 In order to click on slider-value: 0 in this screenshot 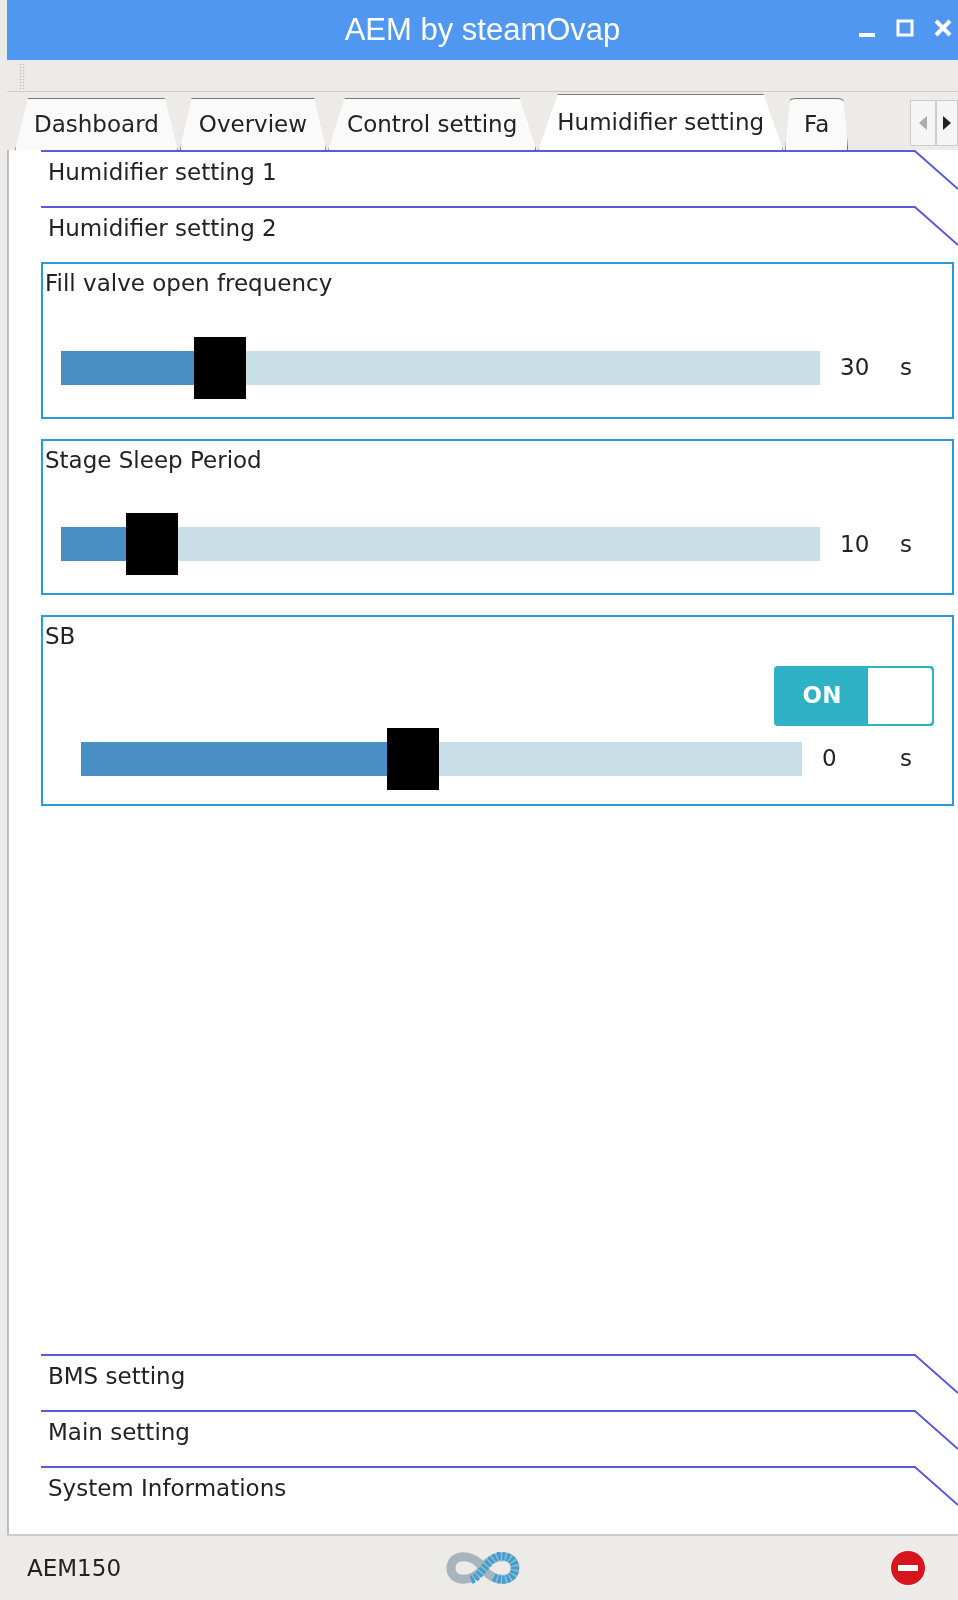, I will do `click(830, 759)`.